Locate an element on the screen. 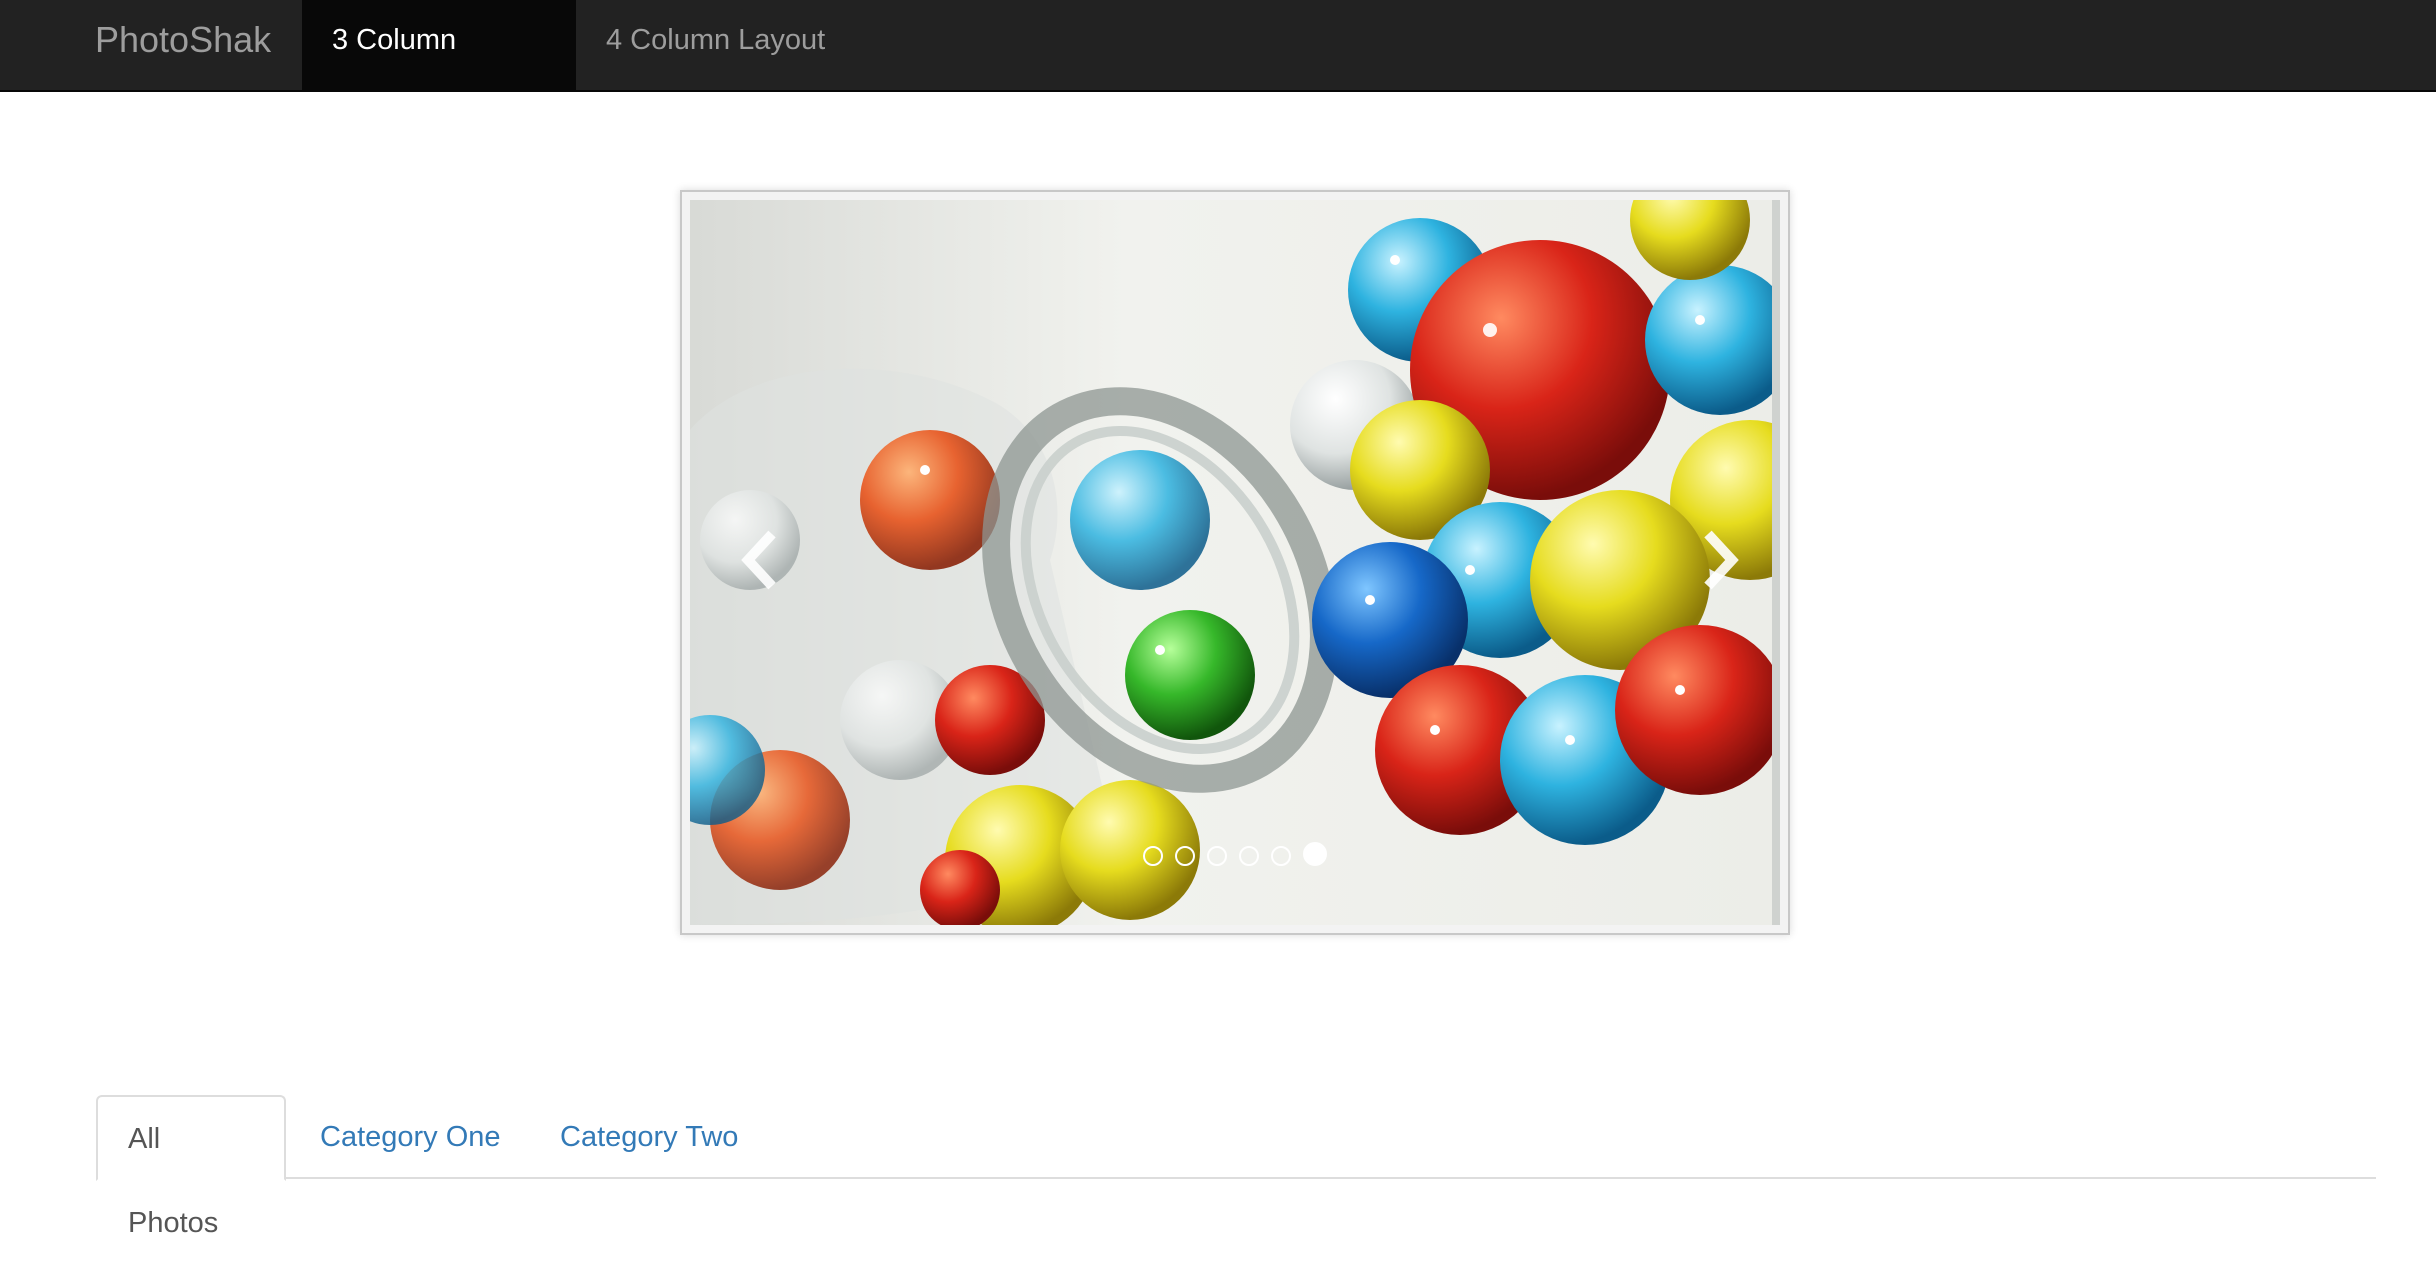 This screenshot has height=1265, width=2436. chevron-left-icon is located at coordinates (758, 560).